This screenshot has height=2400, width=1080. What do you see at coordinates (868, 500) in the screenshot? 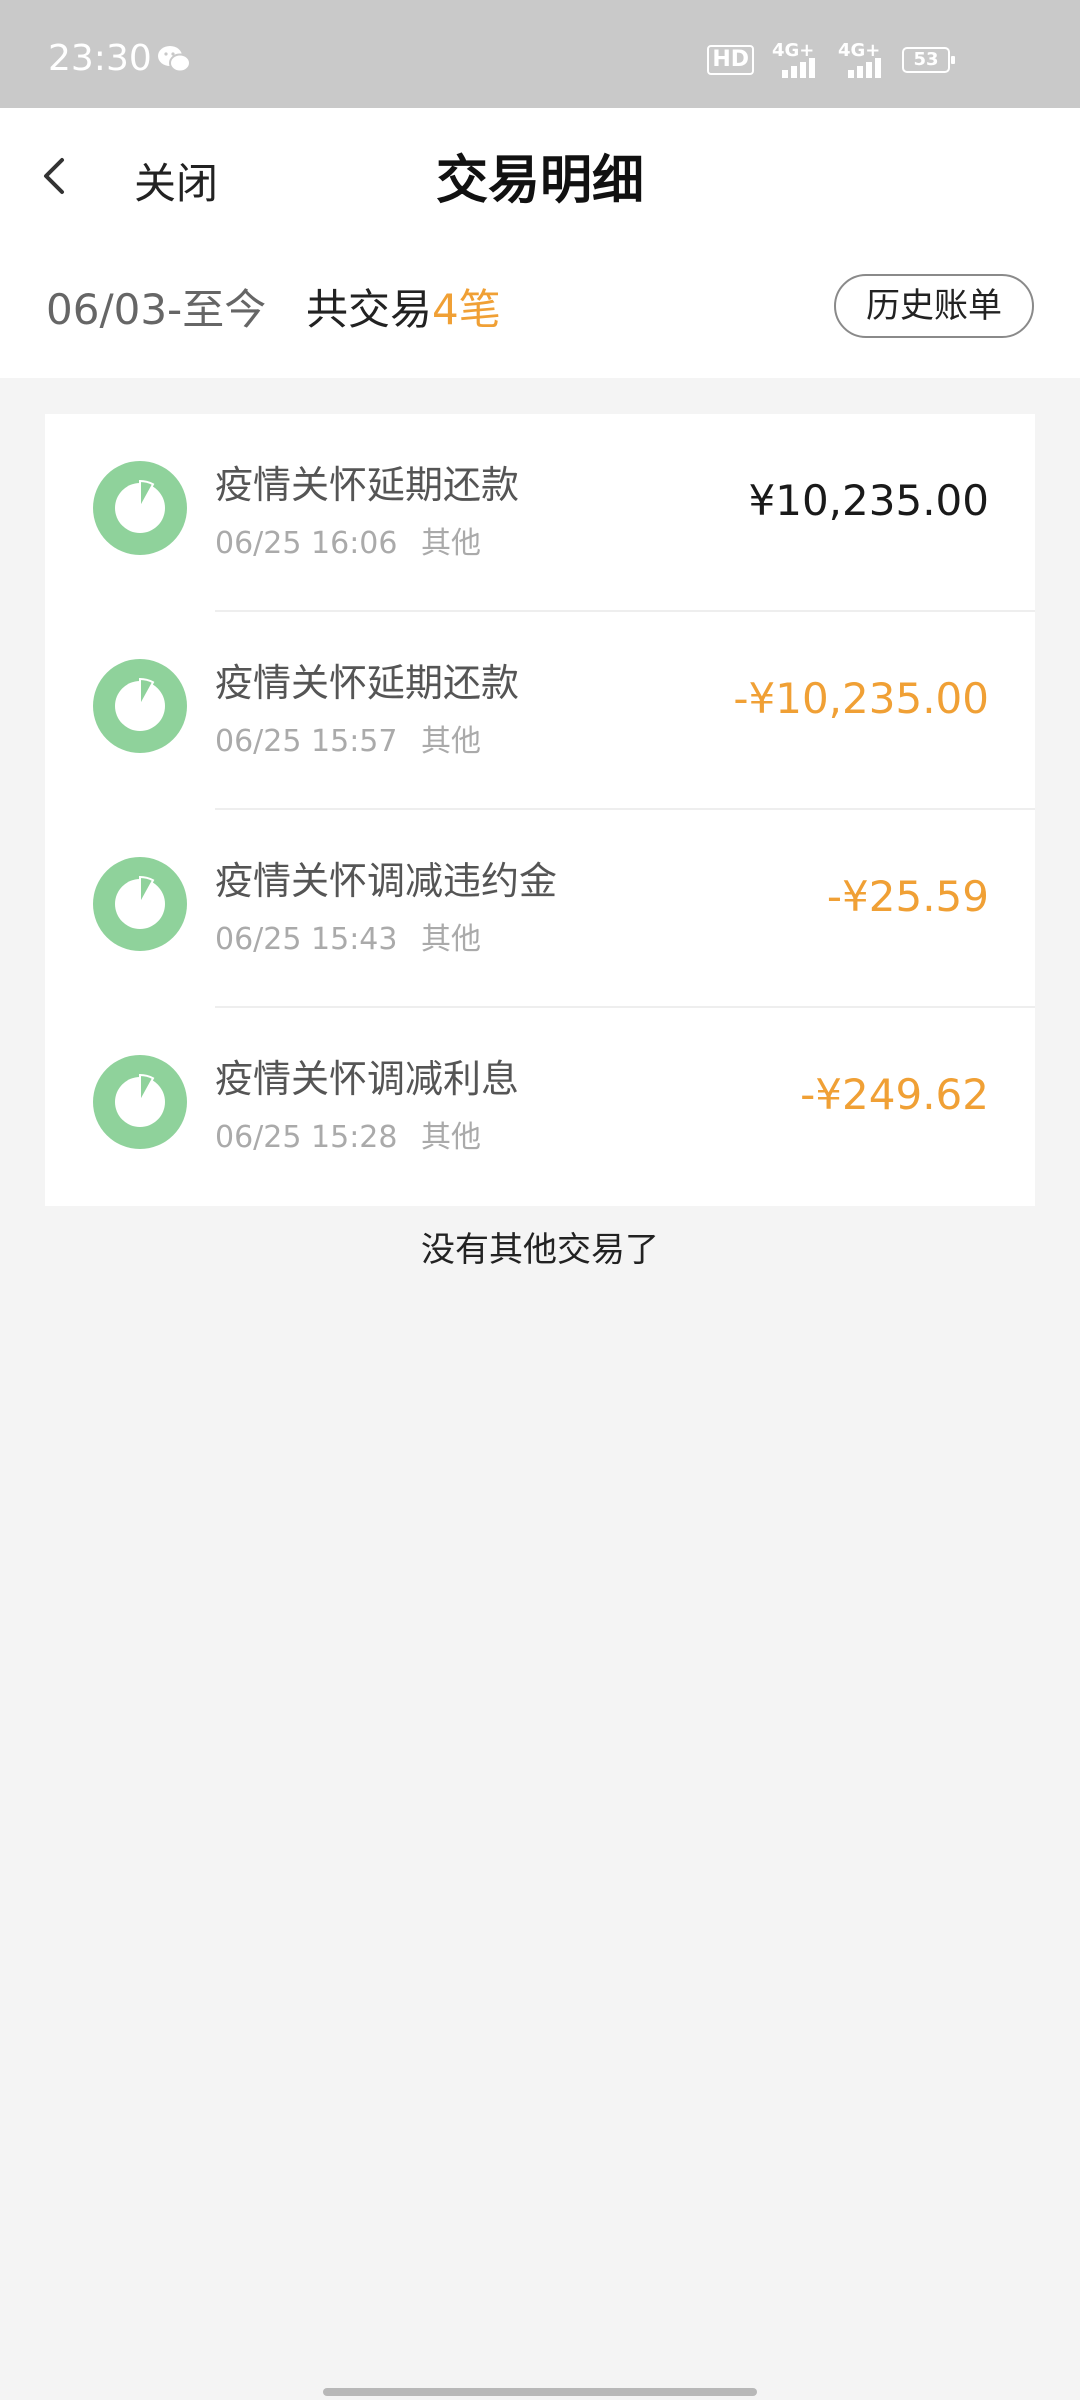
I see `transaction-amount: ¥10,235.00` at bounding box center [868, 500].